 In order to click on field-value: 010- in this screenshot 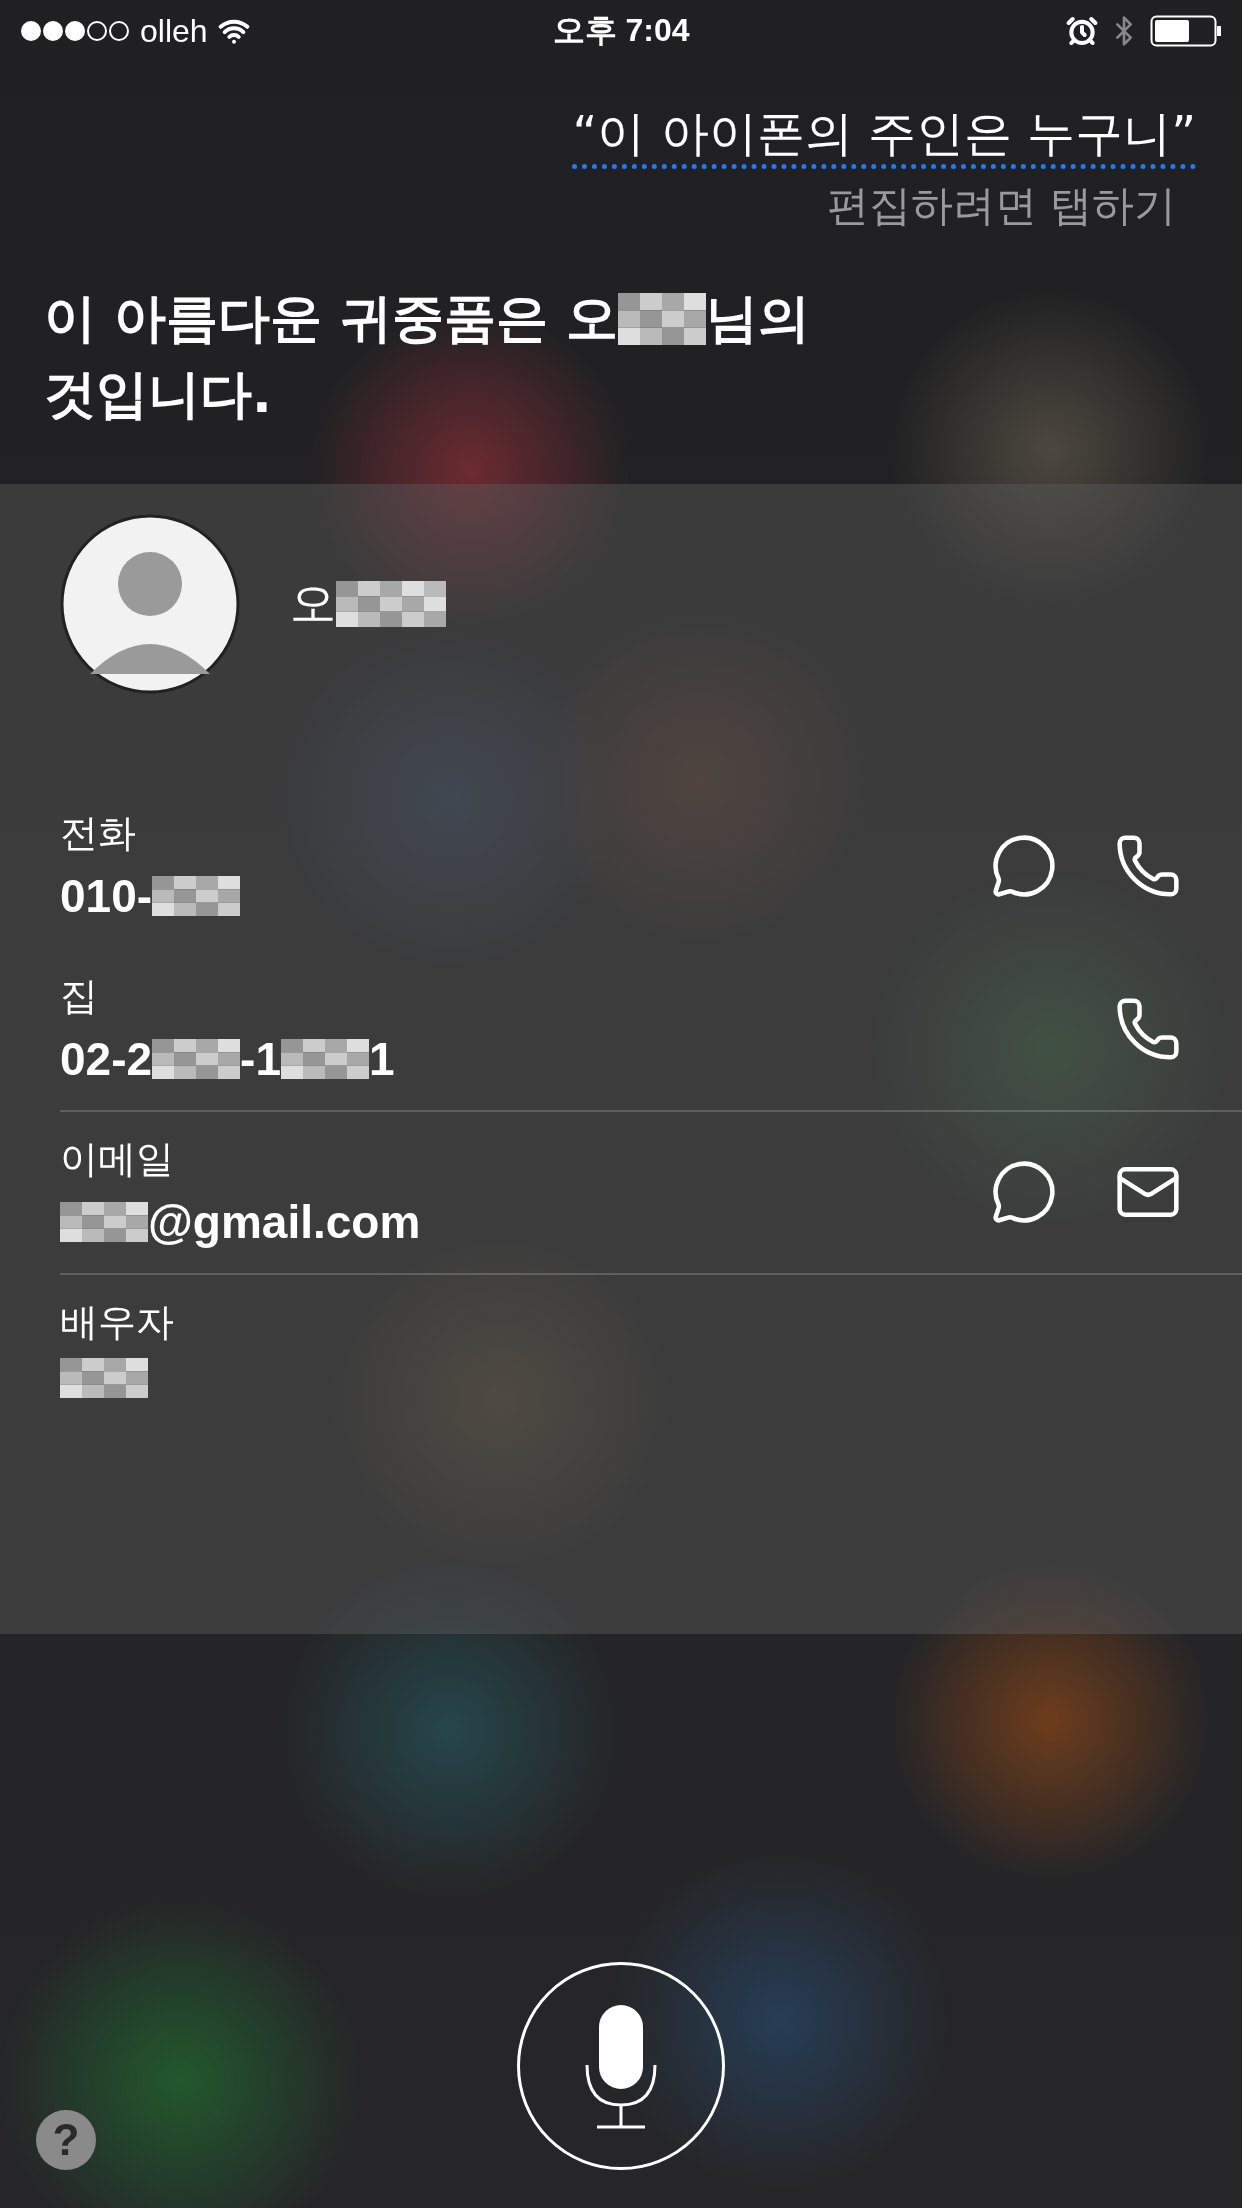, I will do `click(106, 896)`.